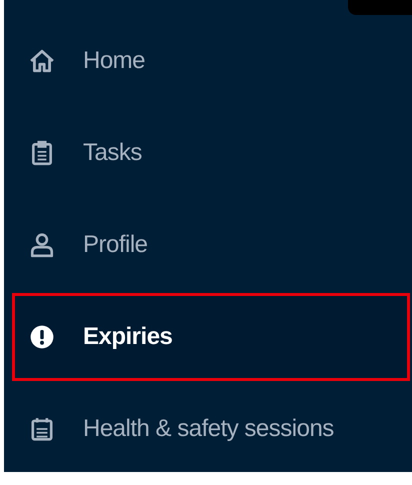  I want to click on home-icon, so click(42, 61).